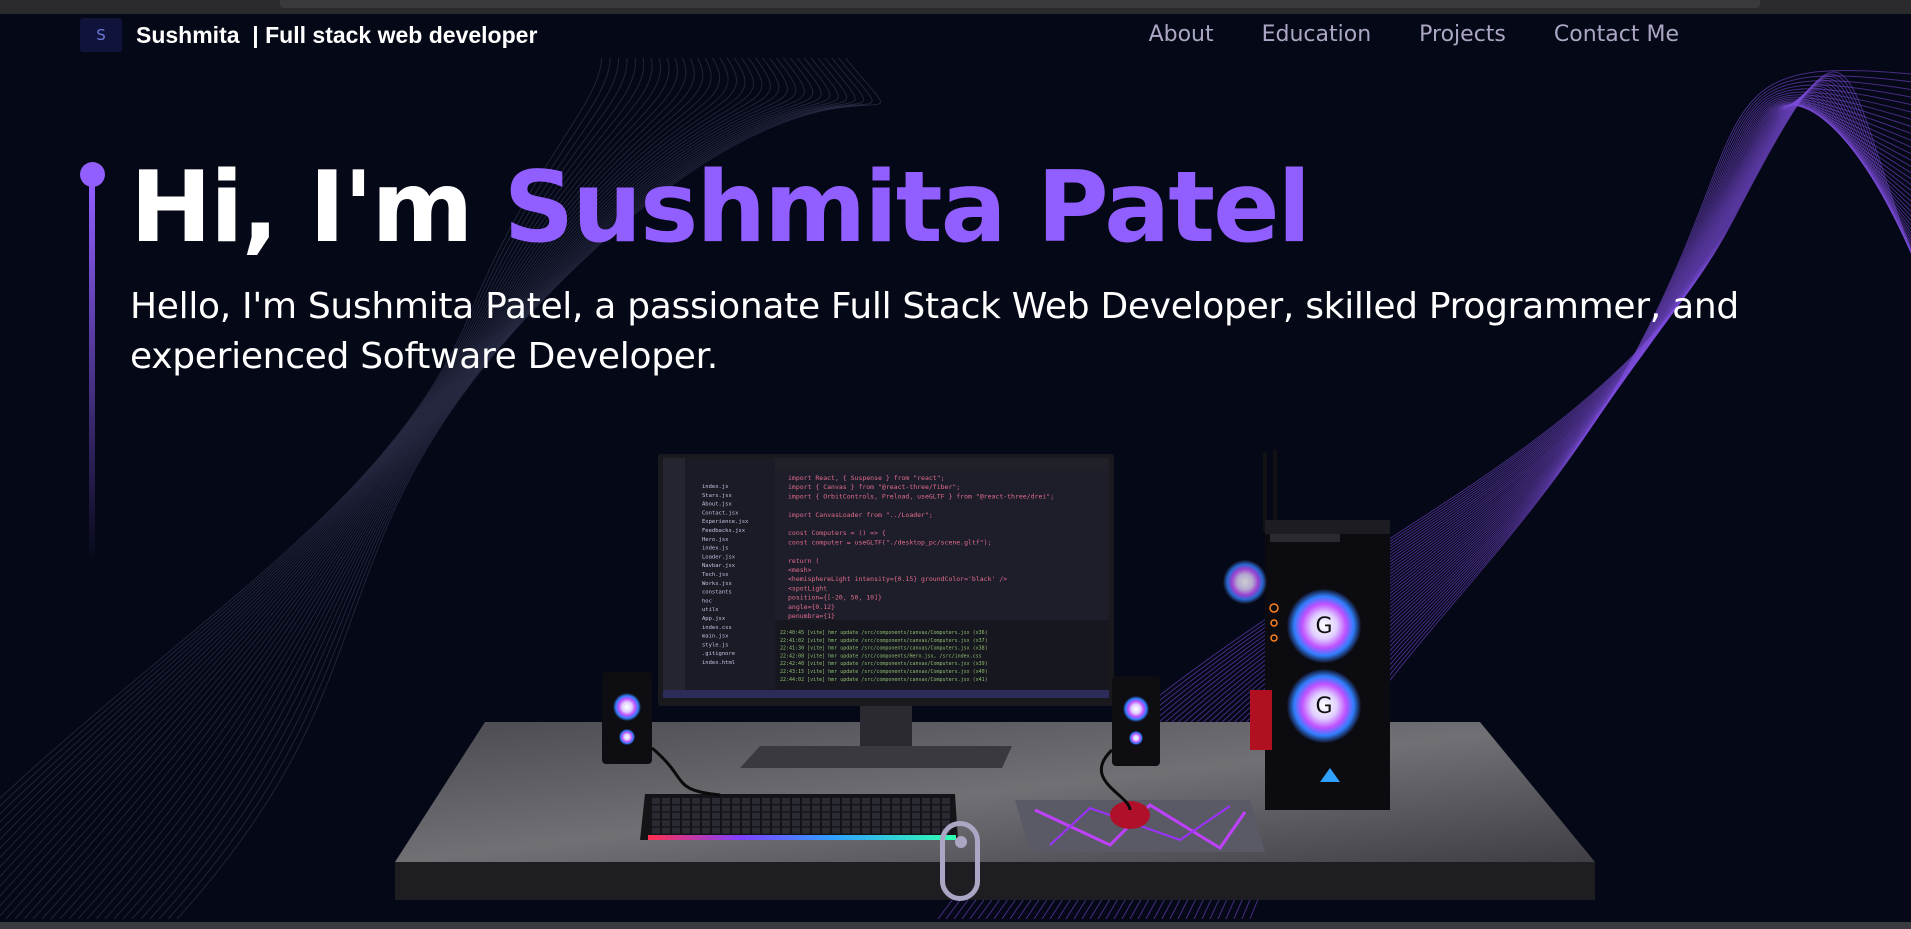 The image size is (1911, 929). What do you see at coordinates (955, 7) in the screenshot?
I see `browser-top-strip` at bounding box center [955, 7].